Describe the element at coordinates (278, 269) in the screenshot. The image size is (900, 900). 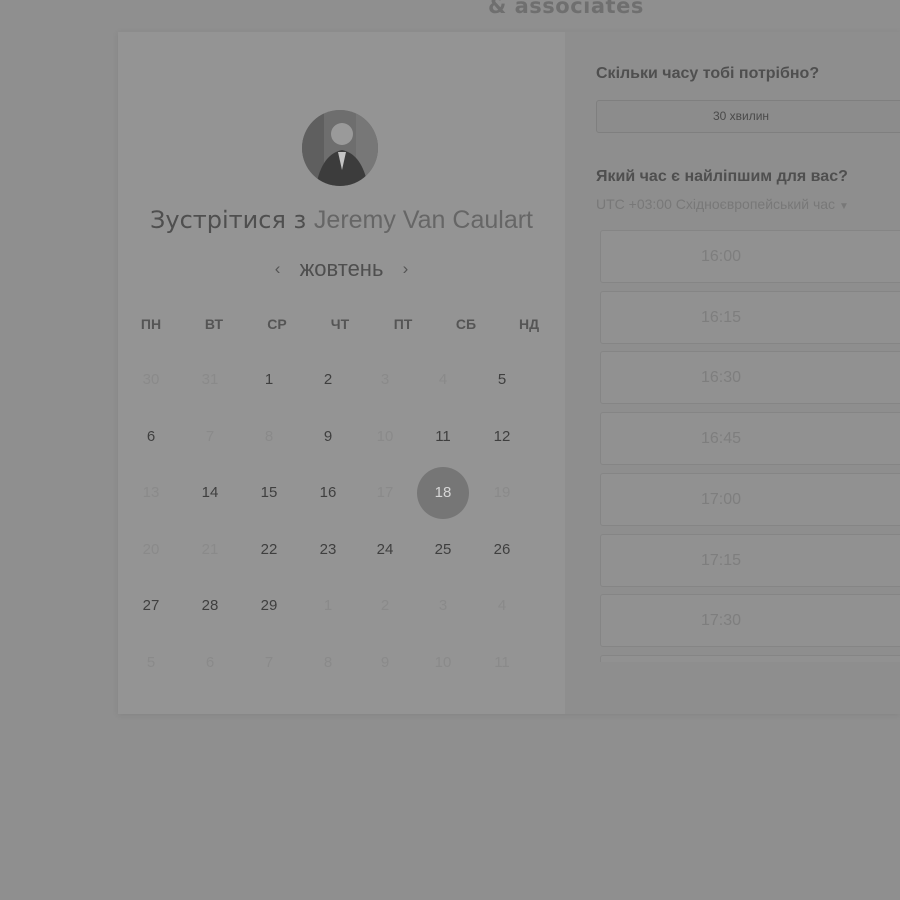
I see `chevron-left-icon: ‹` at that location.